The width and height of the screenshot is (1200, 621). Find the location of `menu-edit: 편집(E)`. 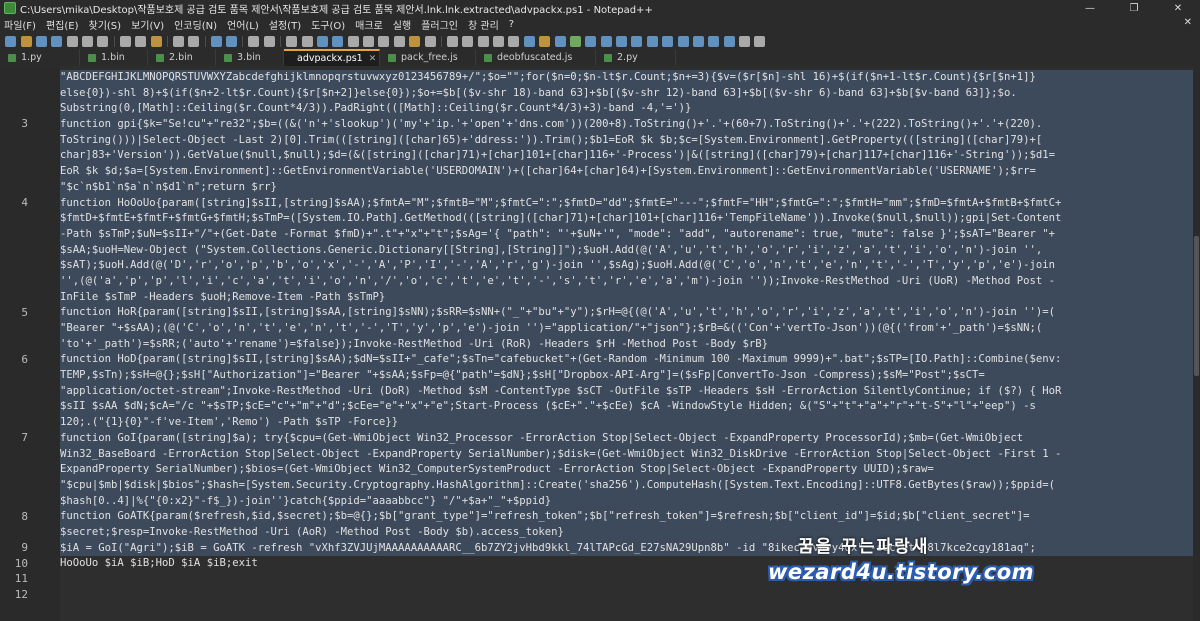

menu-edit: 편집(E) is located at coordinates (62, 24).